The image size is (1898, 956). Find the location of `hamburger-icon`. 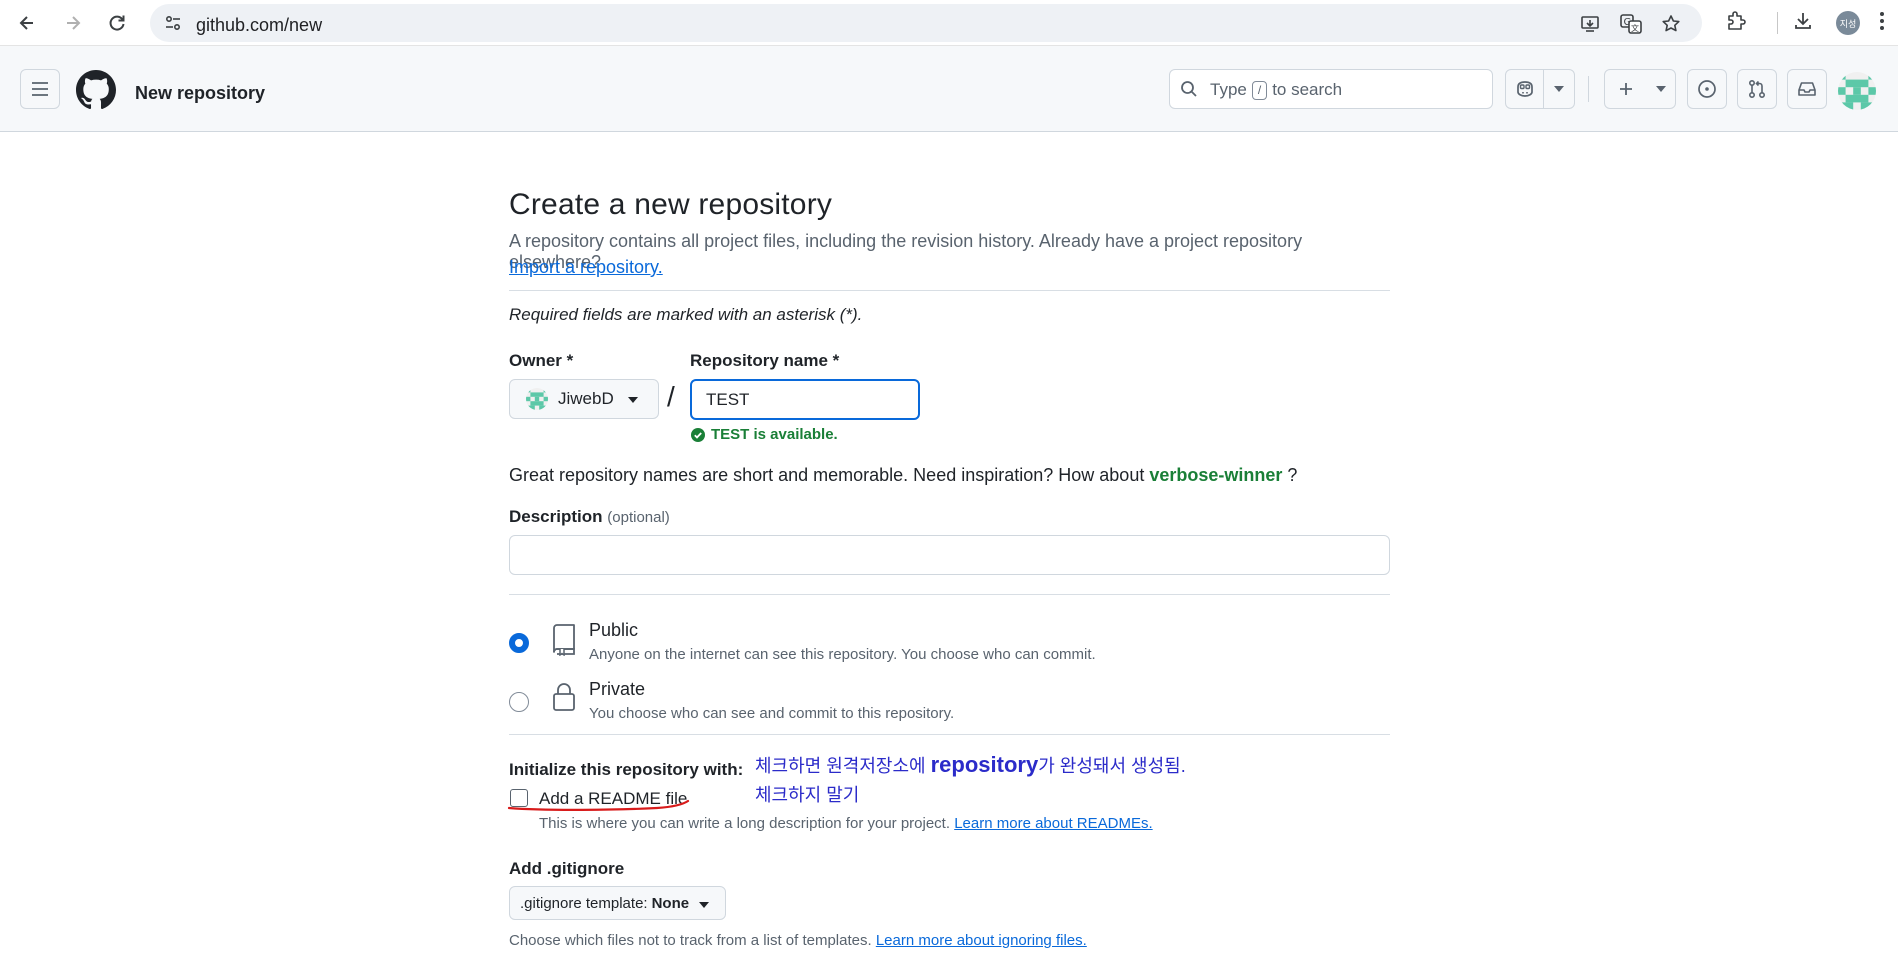

hamburger-icon is located at coordinates (40, 89).